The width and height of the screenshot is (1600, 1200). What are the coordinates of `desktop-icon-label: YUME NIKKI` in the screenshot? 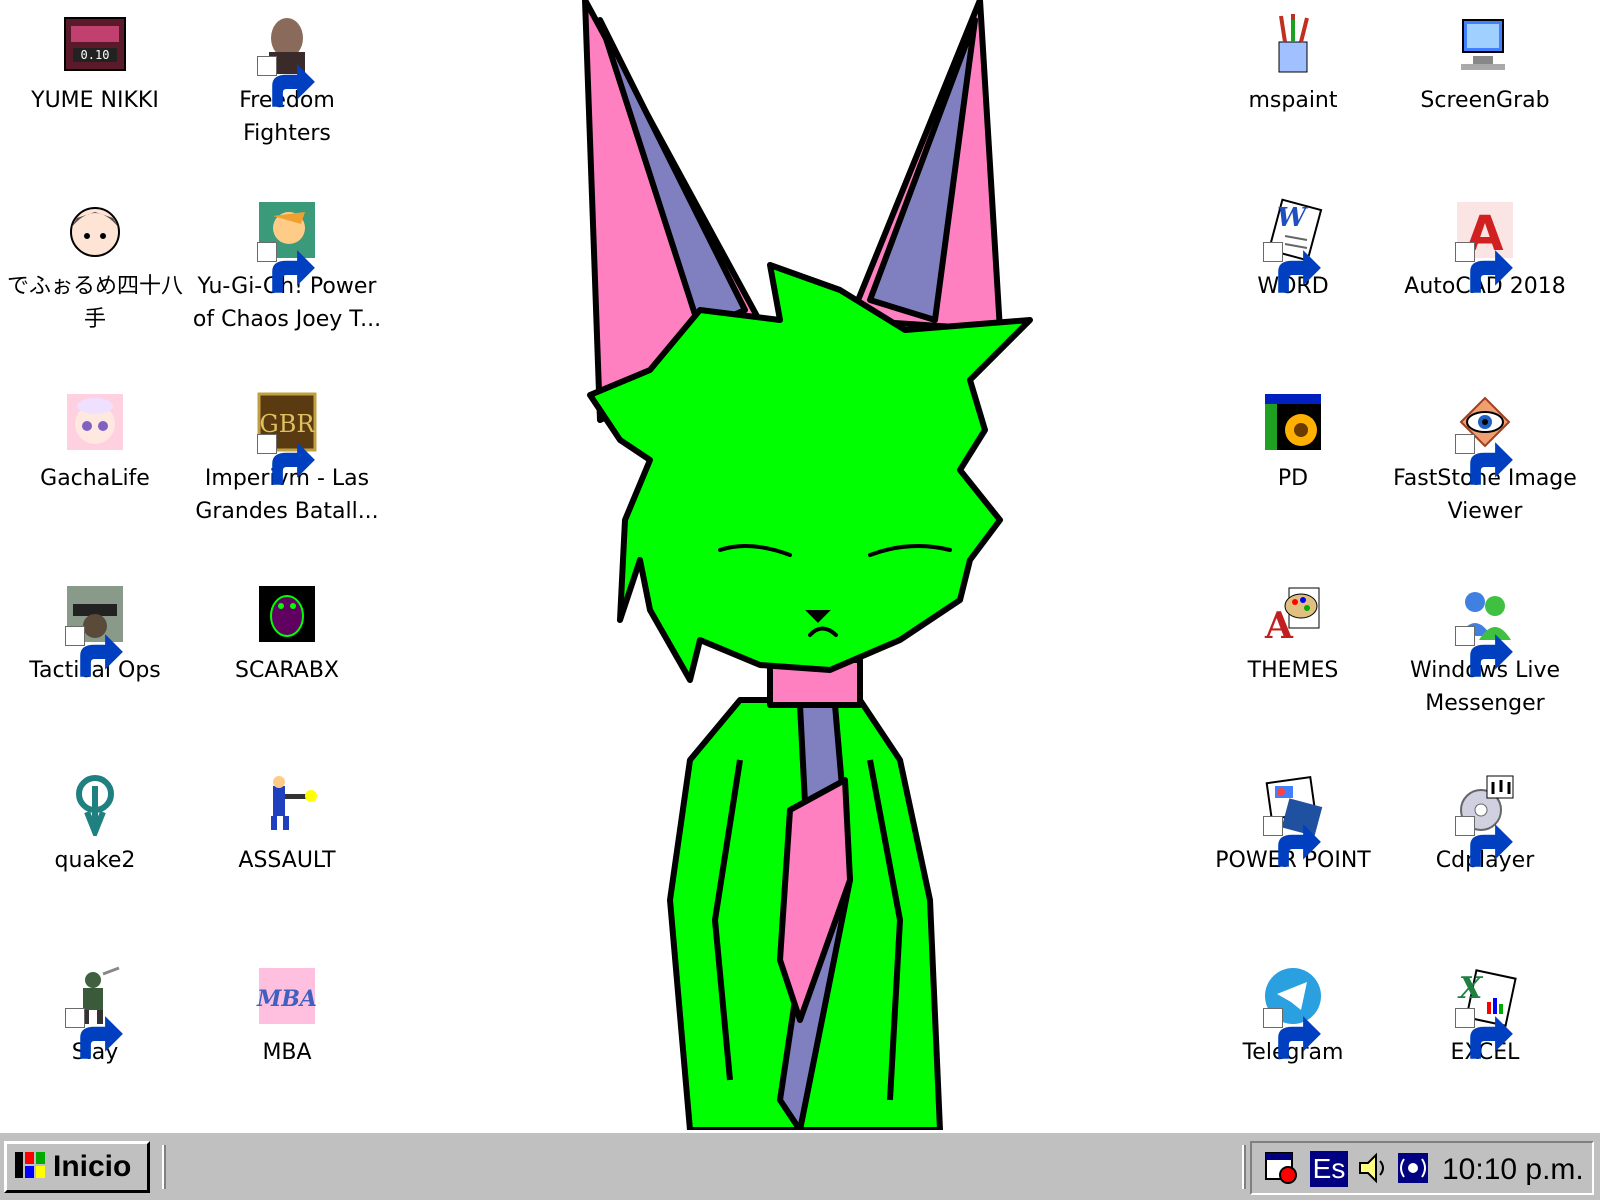 It's located at (95, 100).